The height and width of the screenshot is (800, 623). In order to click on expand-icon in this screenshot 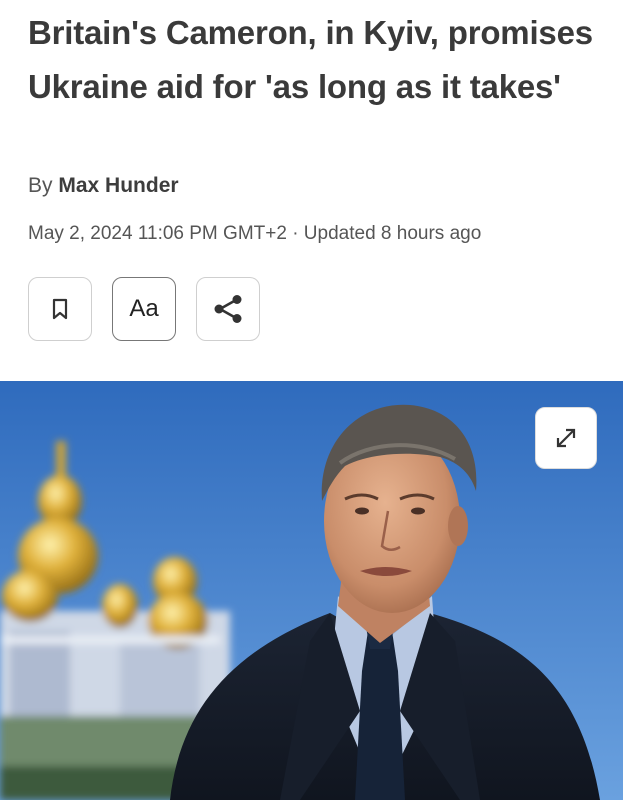, I will do `click(566, 438)`.